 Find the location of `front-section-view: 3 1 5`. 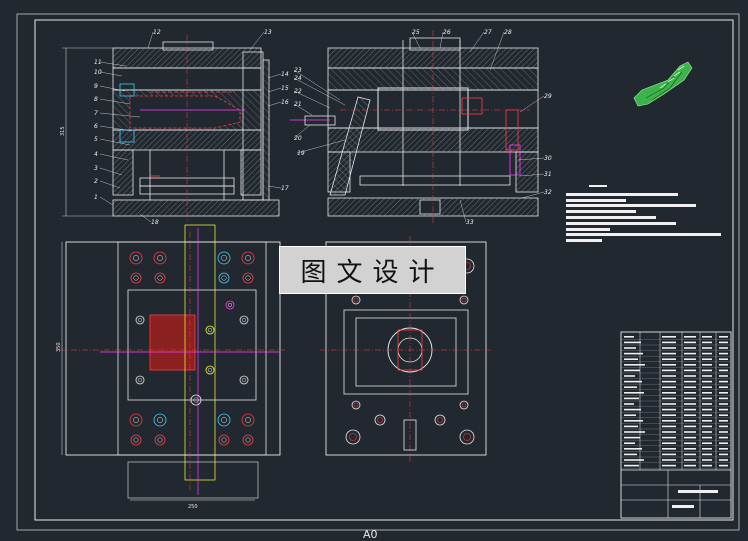

front-section-view: 3 1 5 is located at coordinates (170, 128).